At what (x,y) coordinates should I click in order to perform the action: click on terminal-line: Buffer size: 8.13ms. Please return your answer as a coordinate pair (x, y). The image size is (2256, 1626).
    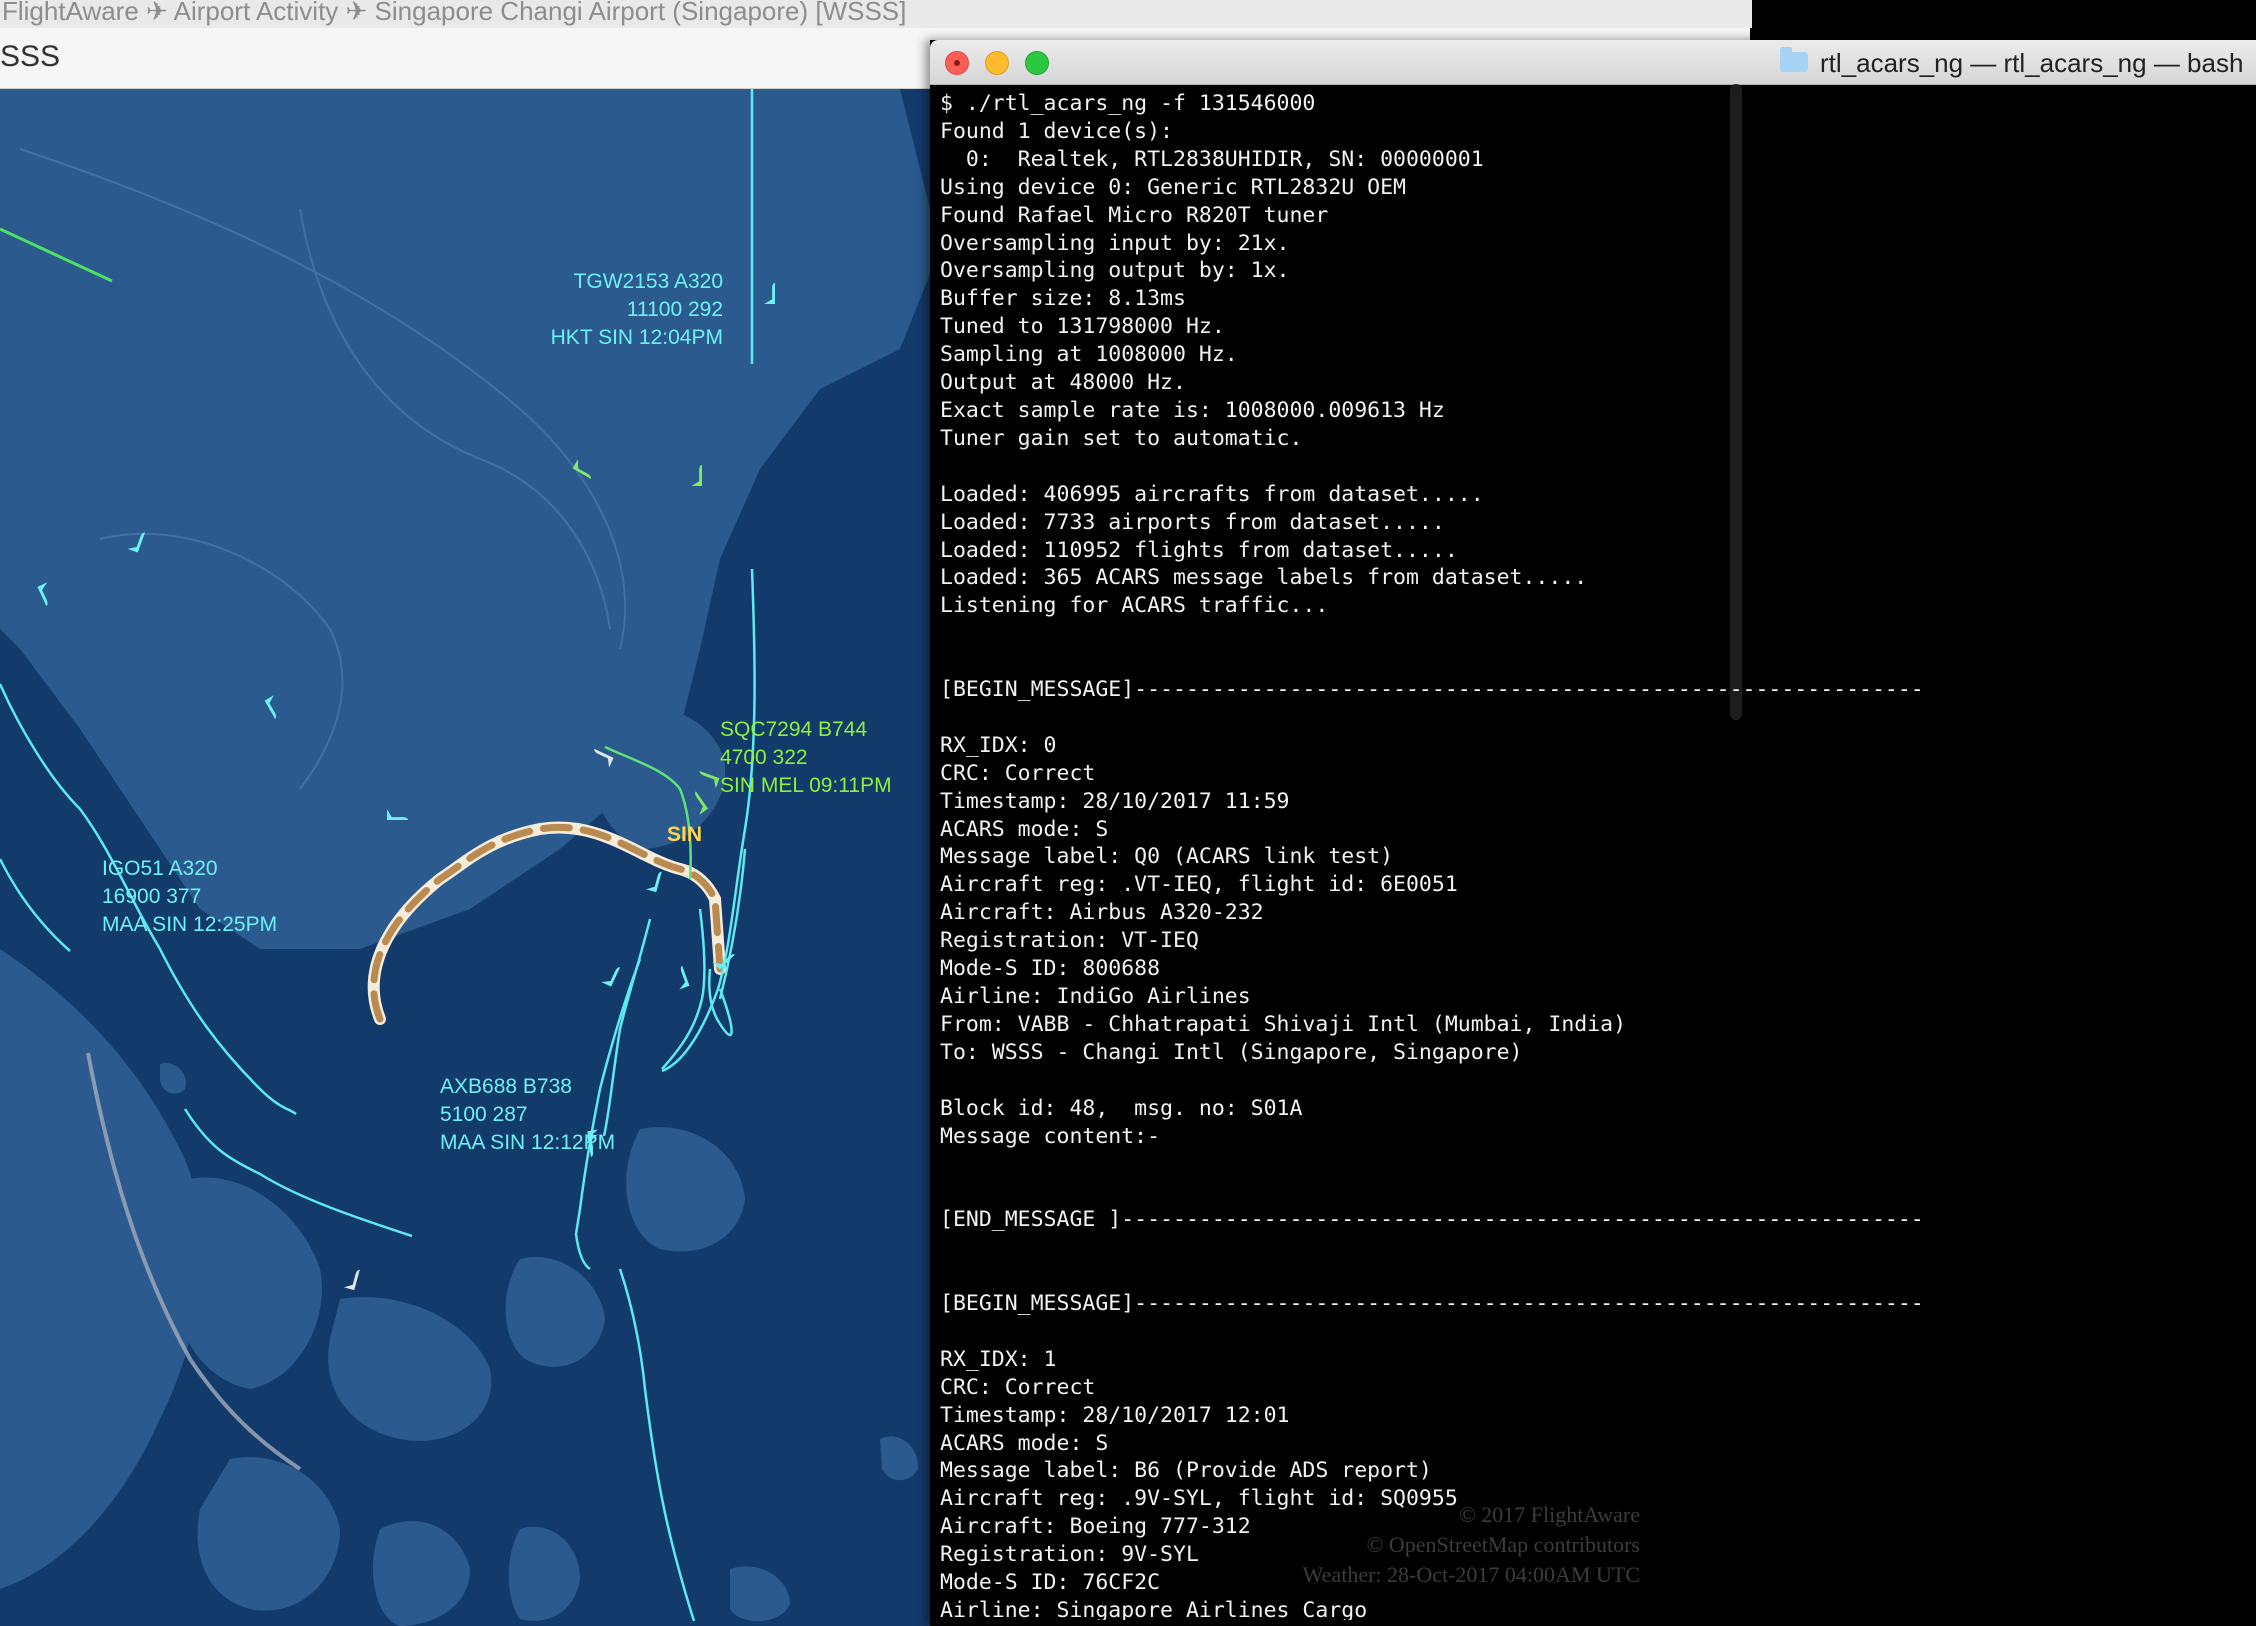
    Looking at the image, I should click on (1063, 299).